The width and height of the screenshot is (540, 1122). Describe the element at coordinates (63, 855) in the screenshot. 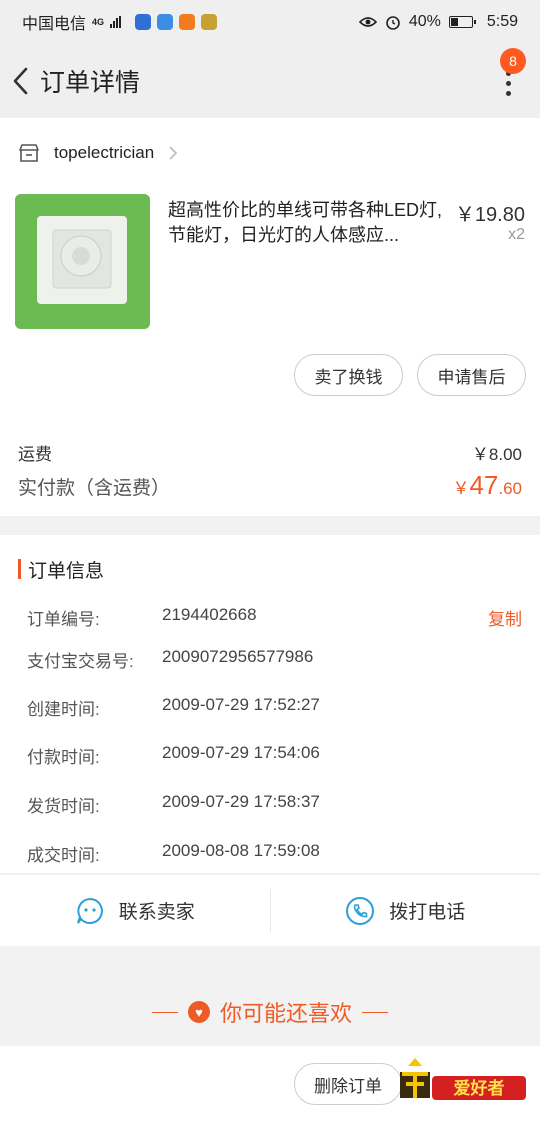

I see `completed-time-label: 成交时间:` at that location.